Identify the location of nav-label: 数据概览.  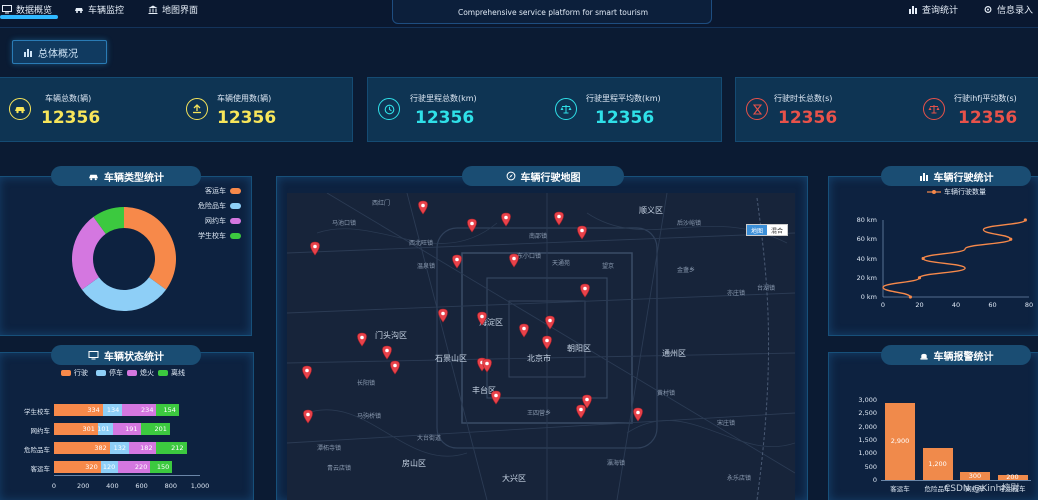
(34, 10).